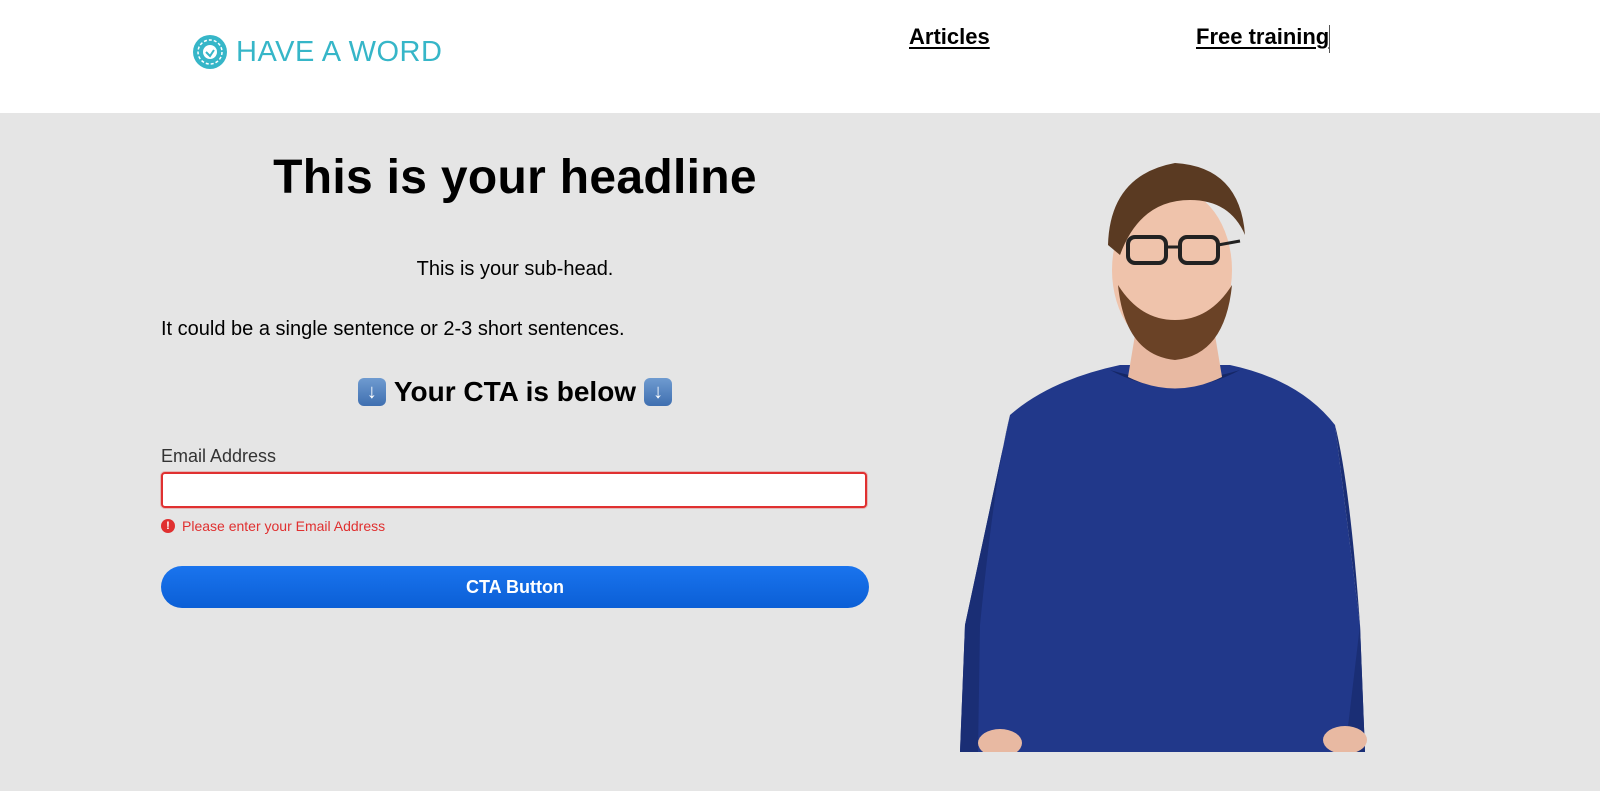  What do you see at coordinates (515, 587) in the screenshot?
I see `cta-button: CTA Button` at bounding box center [515, 587].